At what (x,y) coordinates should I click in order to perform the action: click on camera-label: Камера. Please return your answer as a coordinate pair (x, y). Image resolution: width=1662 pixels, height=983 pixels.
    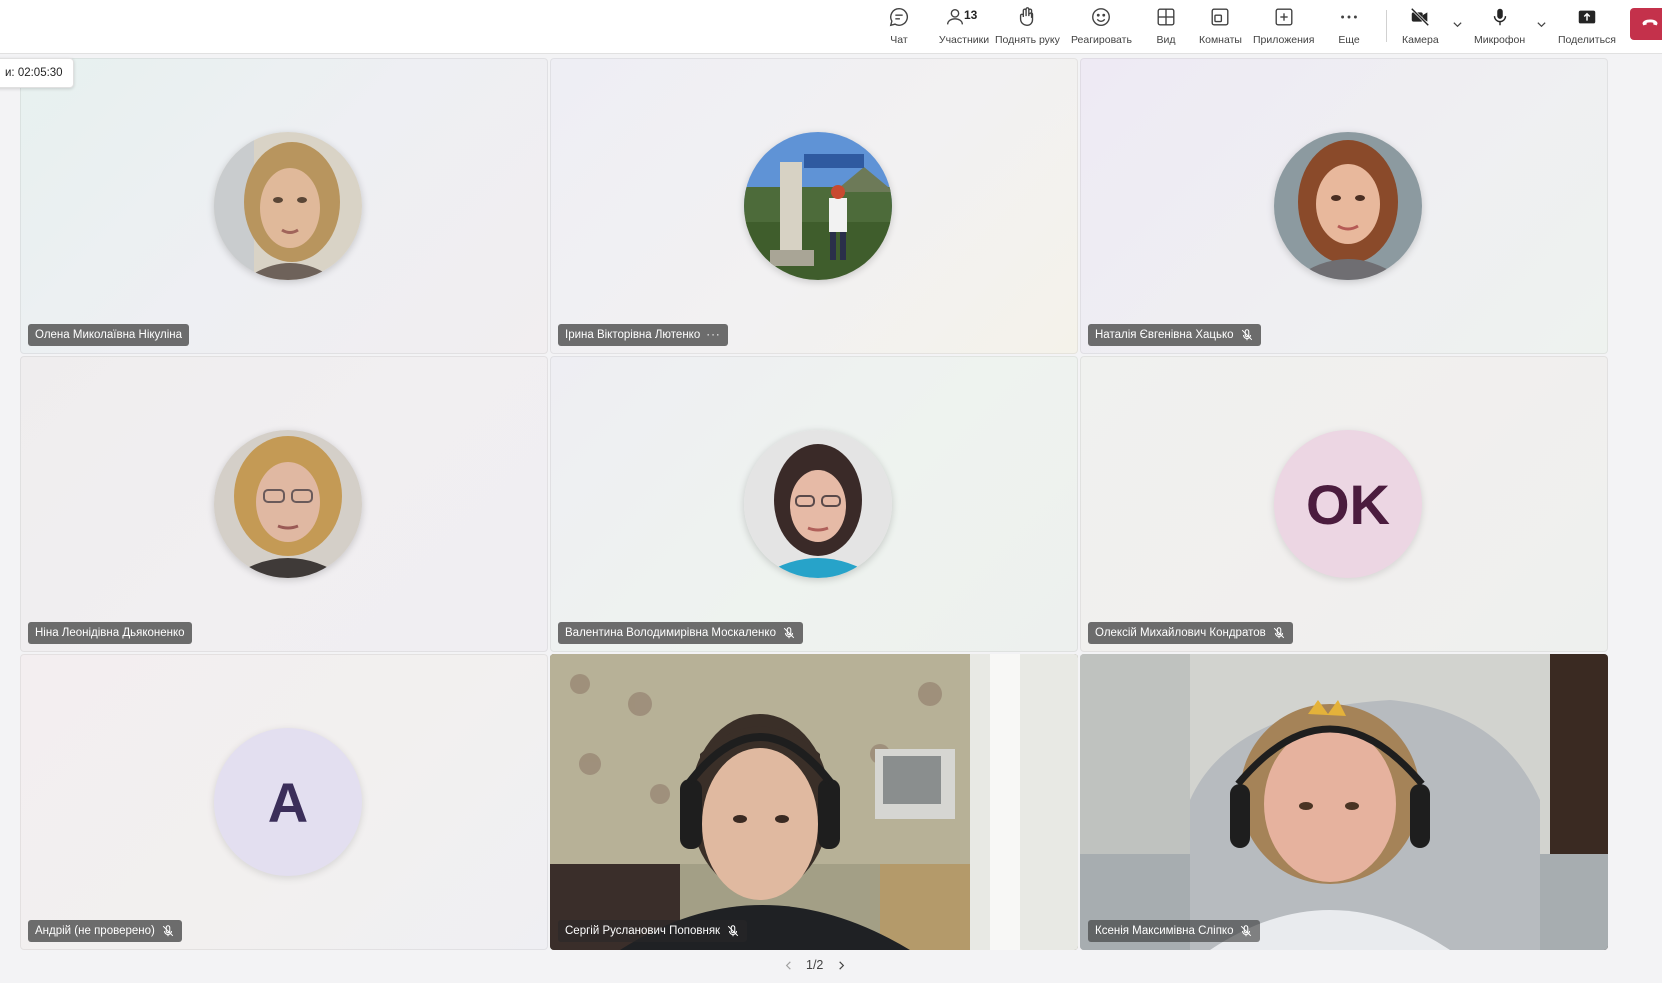
    Looking at the image, I should click on (1420, 40).